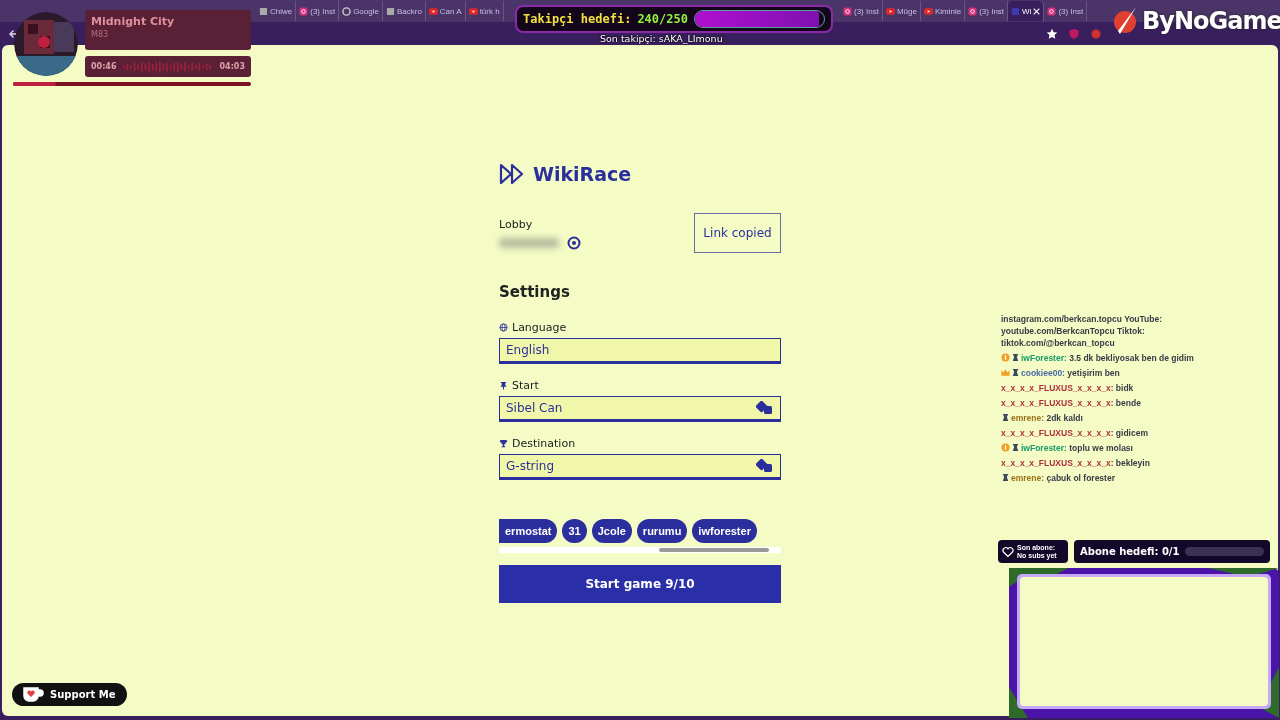 The height and width of the screenshot is (720, 1280). Describe the element at coordinates (1075, 433) in the screenshot. I see `chat-message: x_x_x_x_FLUXUS_x_x_x_x: gidicem` at that location.